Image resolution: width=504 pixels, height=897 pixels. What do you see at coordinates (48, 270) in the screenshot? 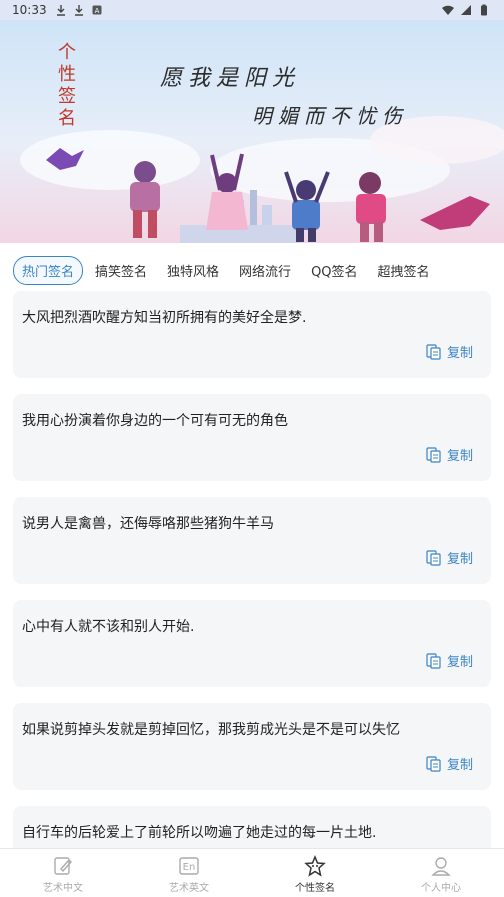
I see `tab-hot: 热门签名` at bounding box center [48, 270].